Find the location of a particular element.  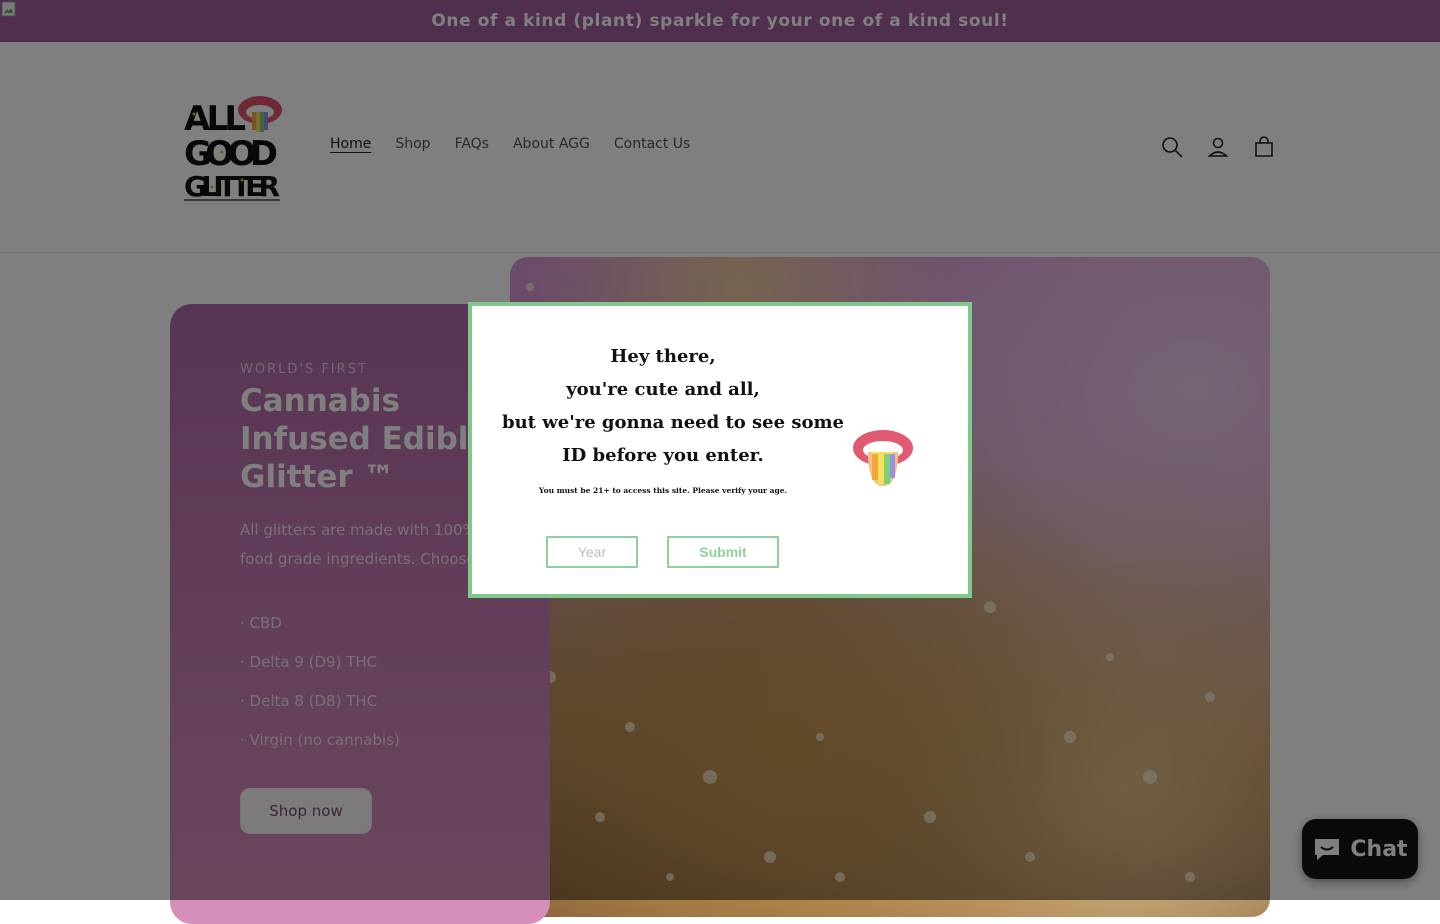

heading-line: ID before you enter. is located at coordinates (663, 455).